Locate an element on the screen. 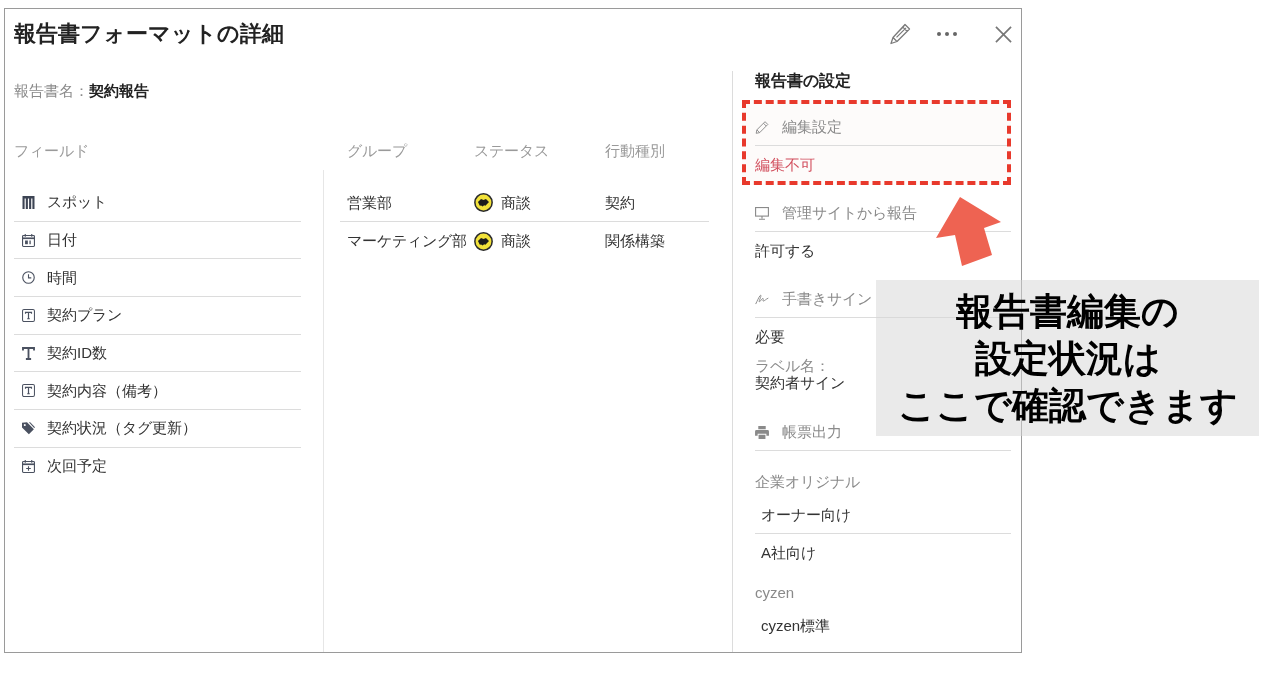  more-button is located at coordinates (947, 34).